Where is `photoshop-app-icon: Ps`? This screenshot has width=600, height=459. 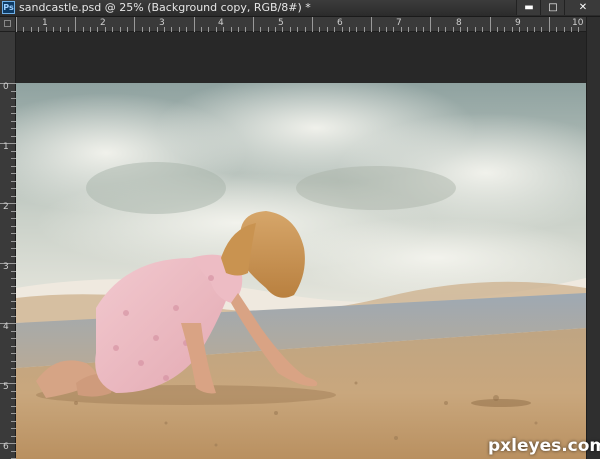 photoshop-app-icon: Ps is located at coordinates (8, 7).